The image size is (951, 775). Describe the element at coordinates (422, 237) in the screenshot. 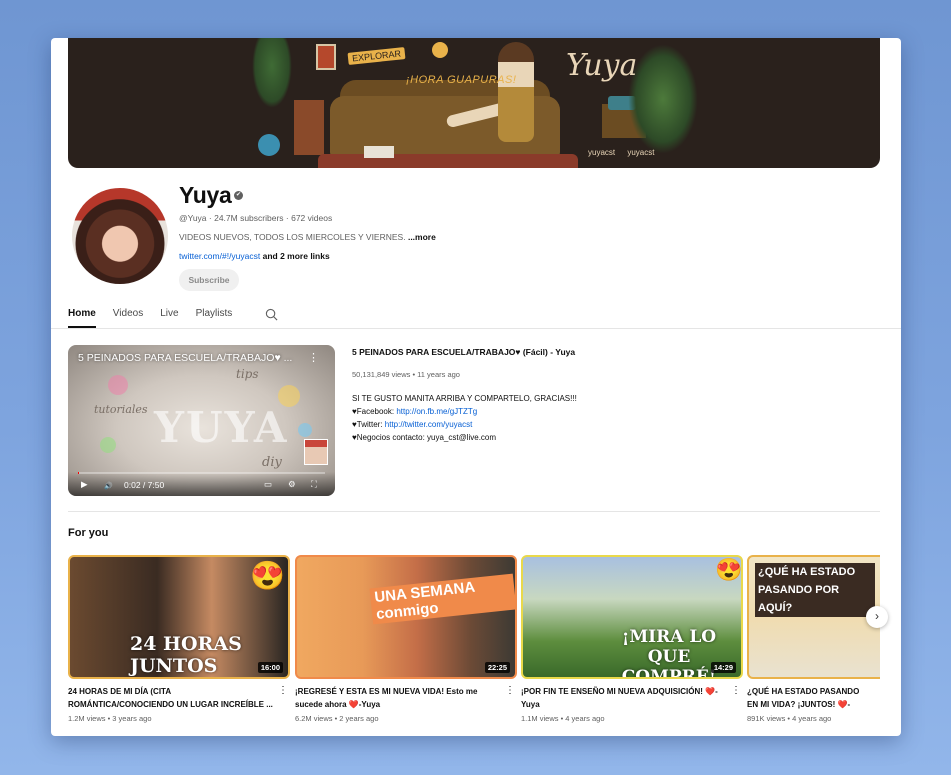

I see `description-more-link: ...more` at that location.